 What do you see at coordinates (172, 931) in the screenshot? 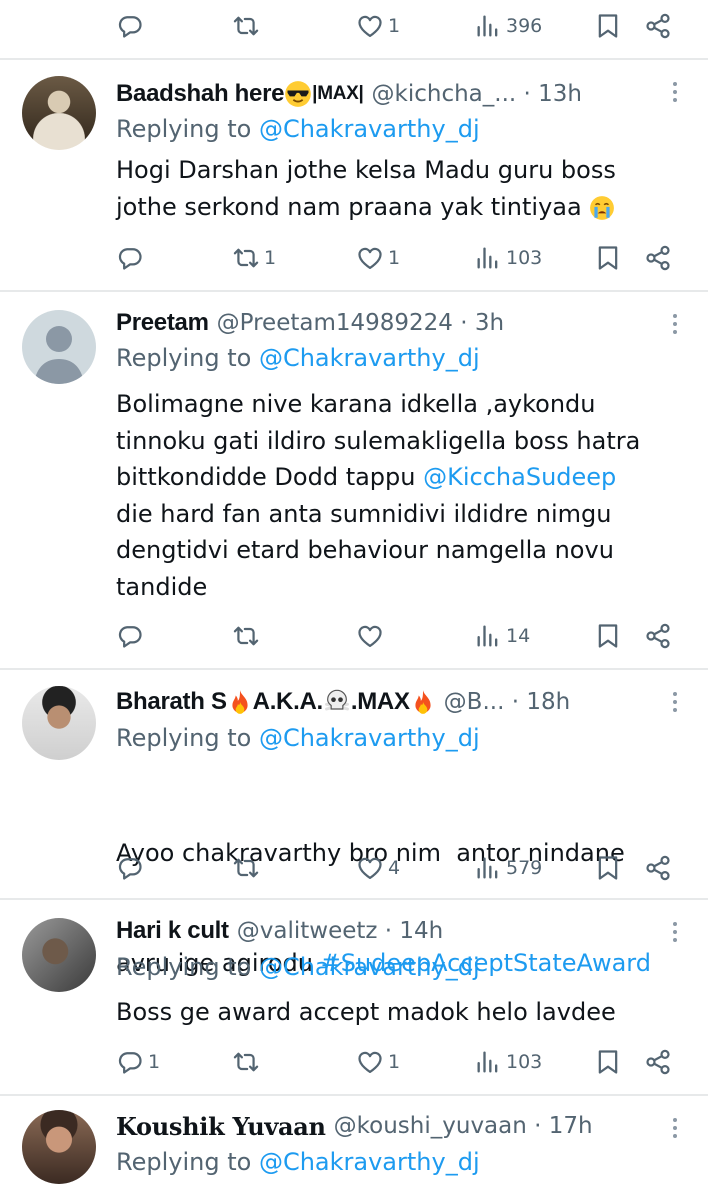
I see `display-name: Hari k cult` at bounding box center [172, 931].